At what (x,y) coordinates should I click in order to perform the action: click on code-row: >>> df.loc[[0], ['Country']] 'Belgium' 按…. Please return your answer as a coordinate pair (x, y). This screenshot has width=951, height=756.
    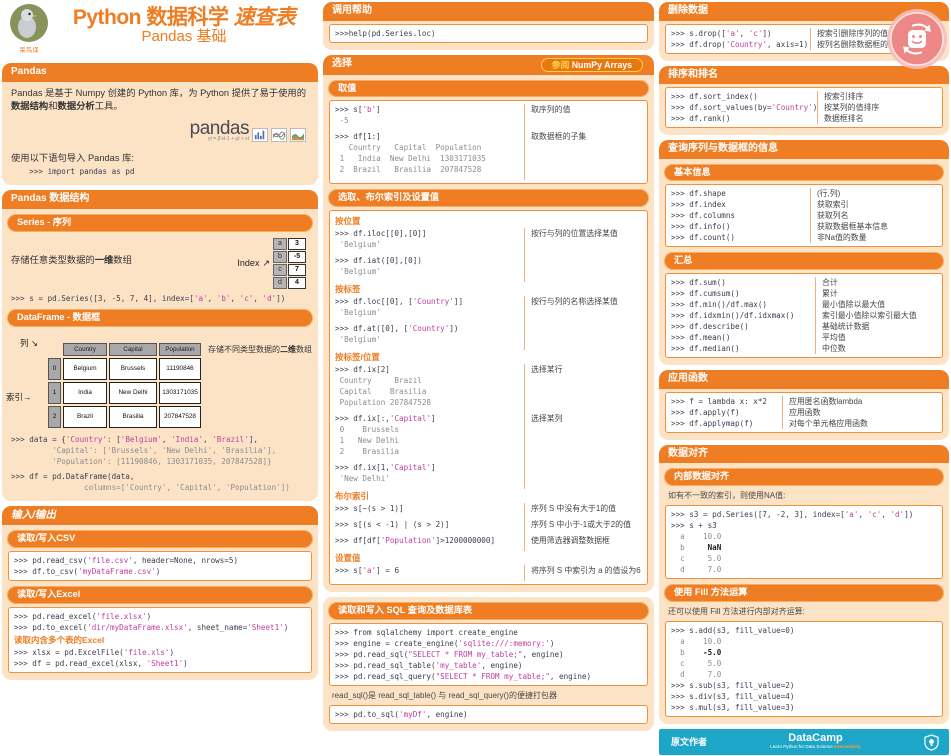
    Looking at the image, I should click on (488, 310).